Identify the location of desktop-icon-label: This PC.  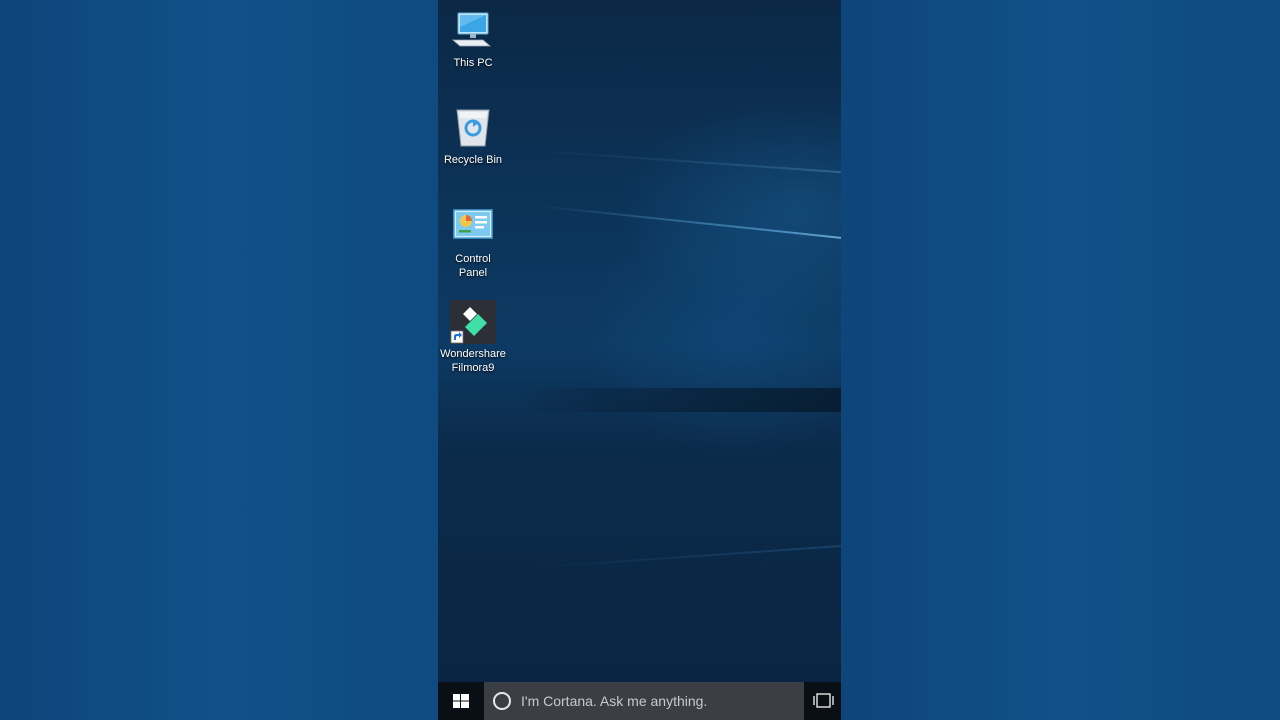
(473, 63).